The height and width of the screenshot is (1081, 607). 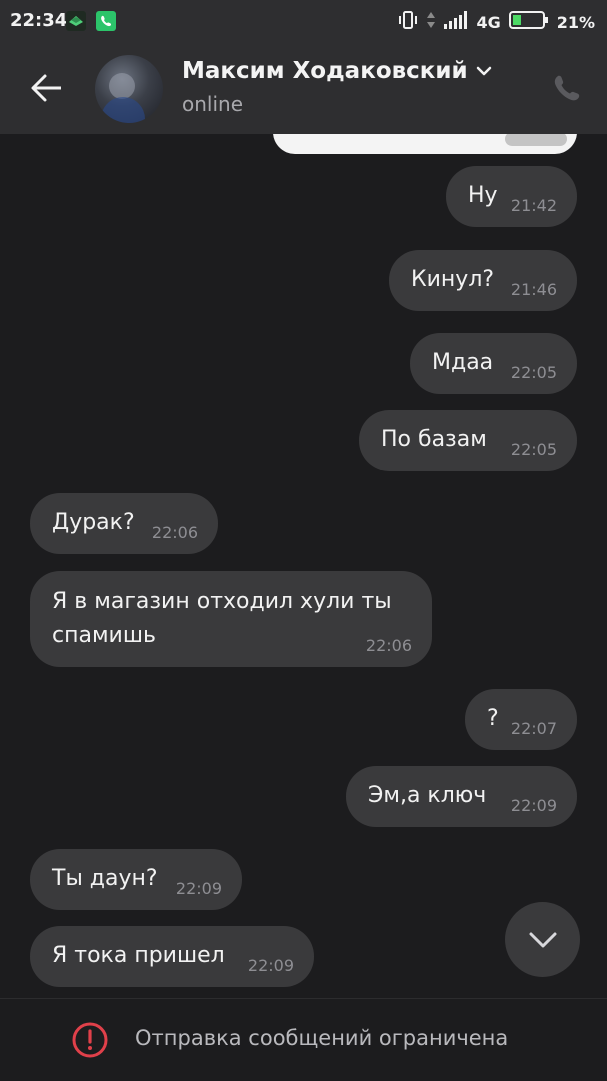 I want to click on status-bar: 22:34 4G 21%, so click(x=303, y=22).